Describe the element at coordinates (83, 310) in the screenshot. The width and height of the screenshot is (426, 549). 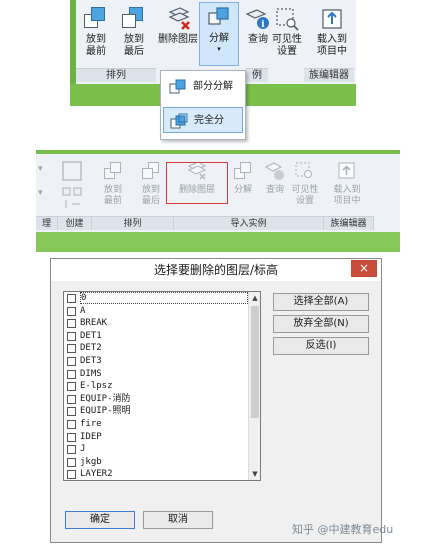
I see `layer-name: A` at that location.